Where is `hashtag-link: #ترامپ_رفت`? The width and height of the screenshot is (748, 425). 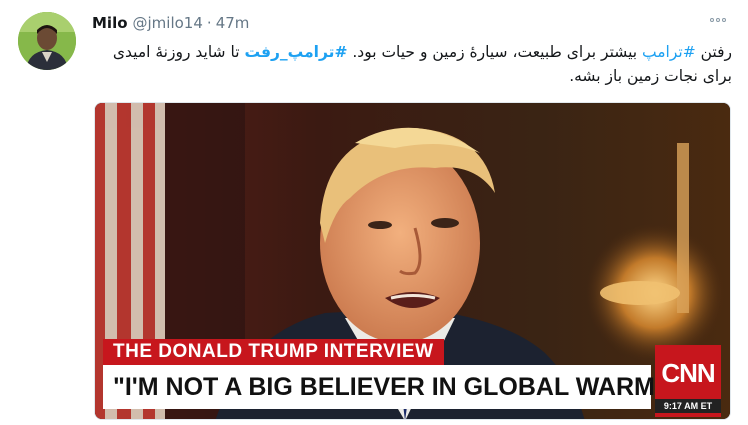 hashtag-link: #ترامپ_رفت is located at coordinates (295, 52).